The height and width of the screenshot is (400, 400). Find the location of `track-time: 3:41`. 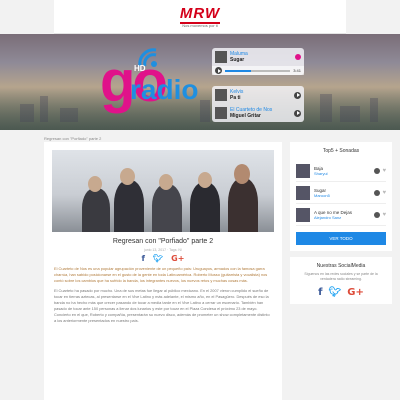

track-time: 3:41 is located at coordinates (297, 70).